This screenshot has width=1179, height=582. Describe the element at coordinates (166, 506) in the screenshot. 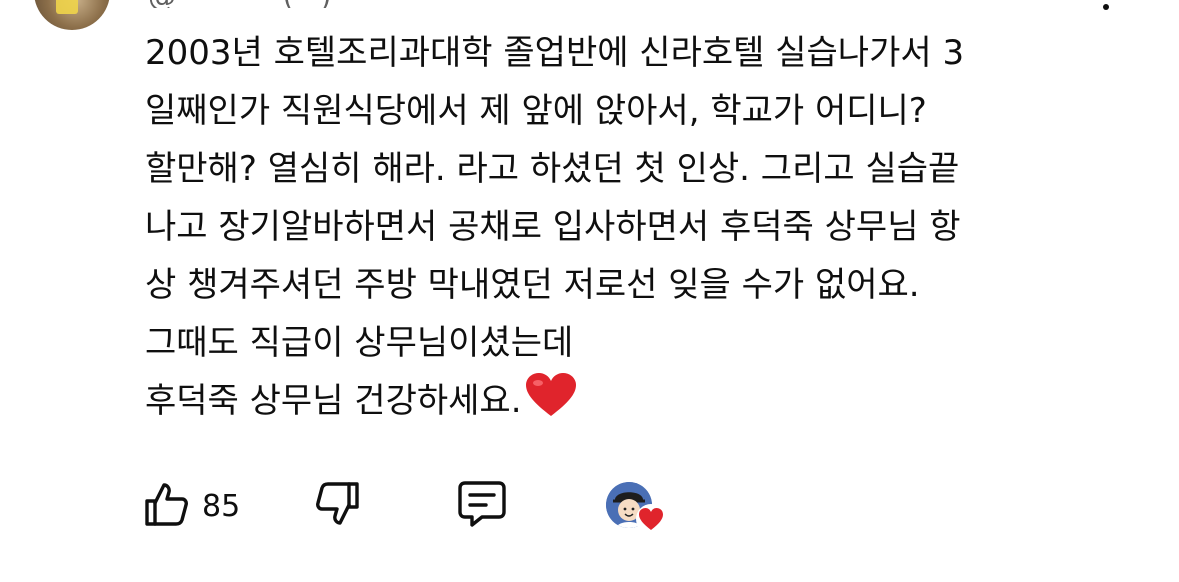

I see `thumbs-up-icon` at that location.